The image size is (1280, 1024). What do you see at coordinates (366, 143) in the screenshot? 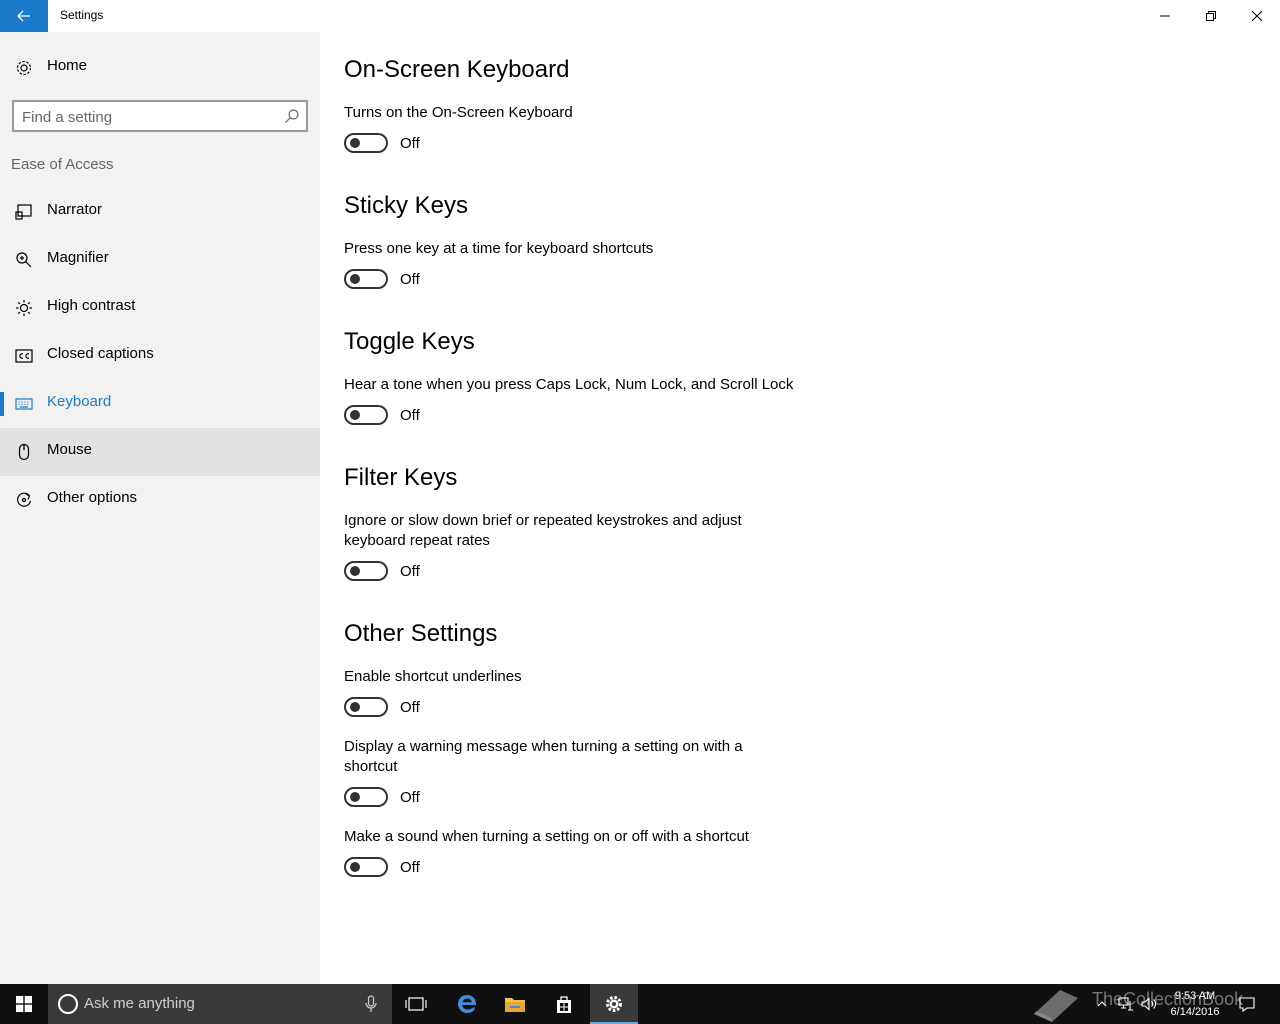
I see `on-screen-keyboard-toggle` at bounding box center [366, 143].